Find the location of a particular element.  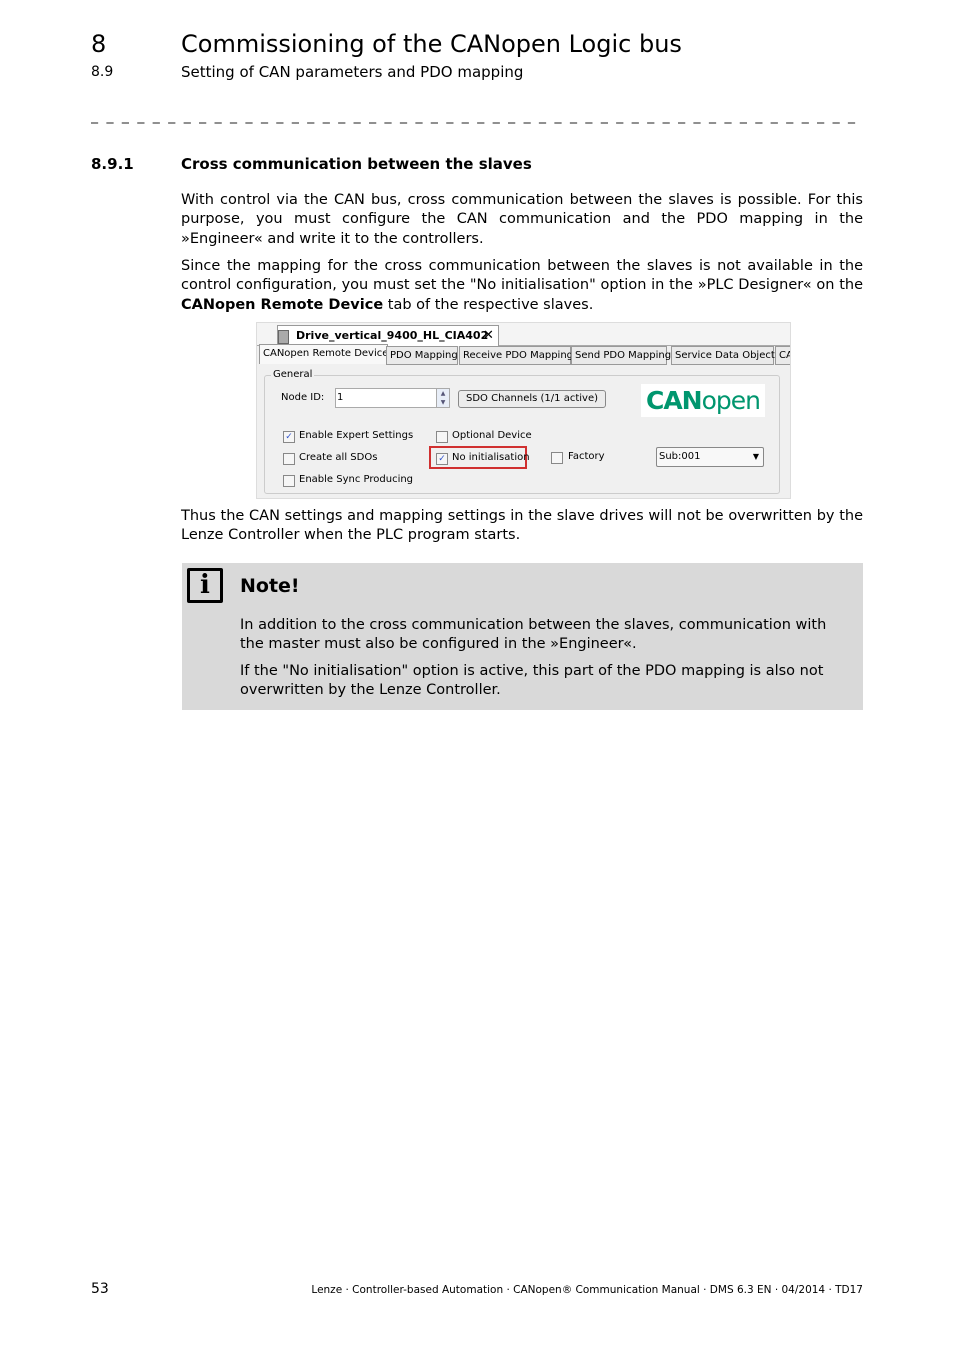

canopen-logo: CANopen is located at coordinates (703, 400).